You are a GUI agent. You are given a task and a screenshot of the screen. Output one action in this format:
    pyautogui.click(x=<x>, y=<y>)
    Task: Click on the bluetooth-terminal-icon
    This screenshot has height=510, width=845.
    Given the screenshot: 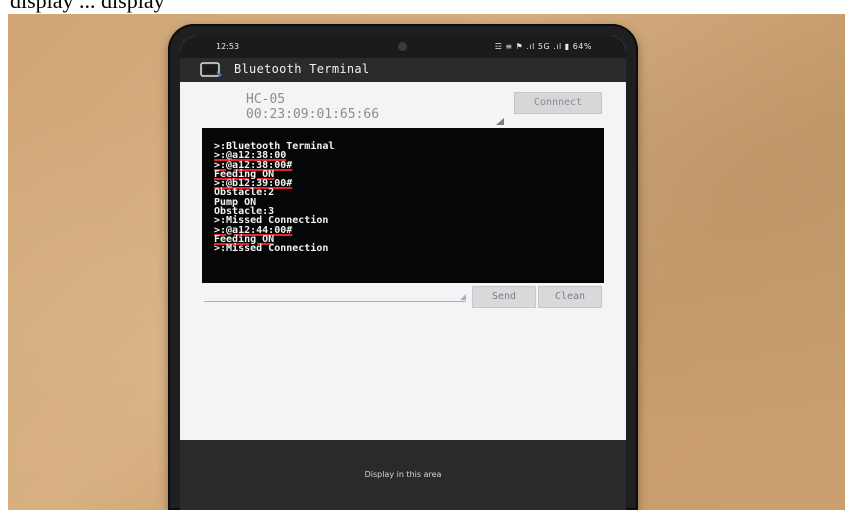 What is the action you would take?
    pyautogui.click(x=212, y=70)
    